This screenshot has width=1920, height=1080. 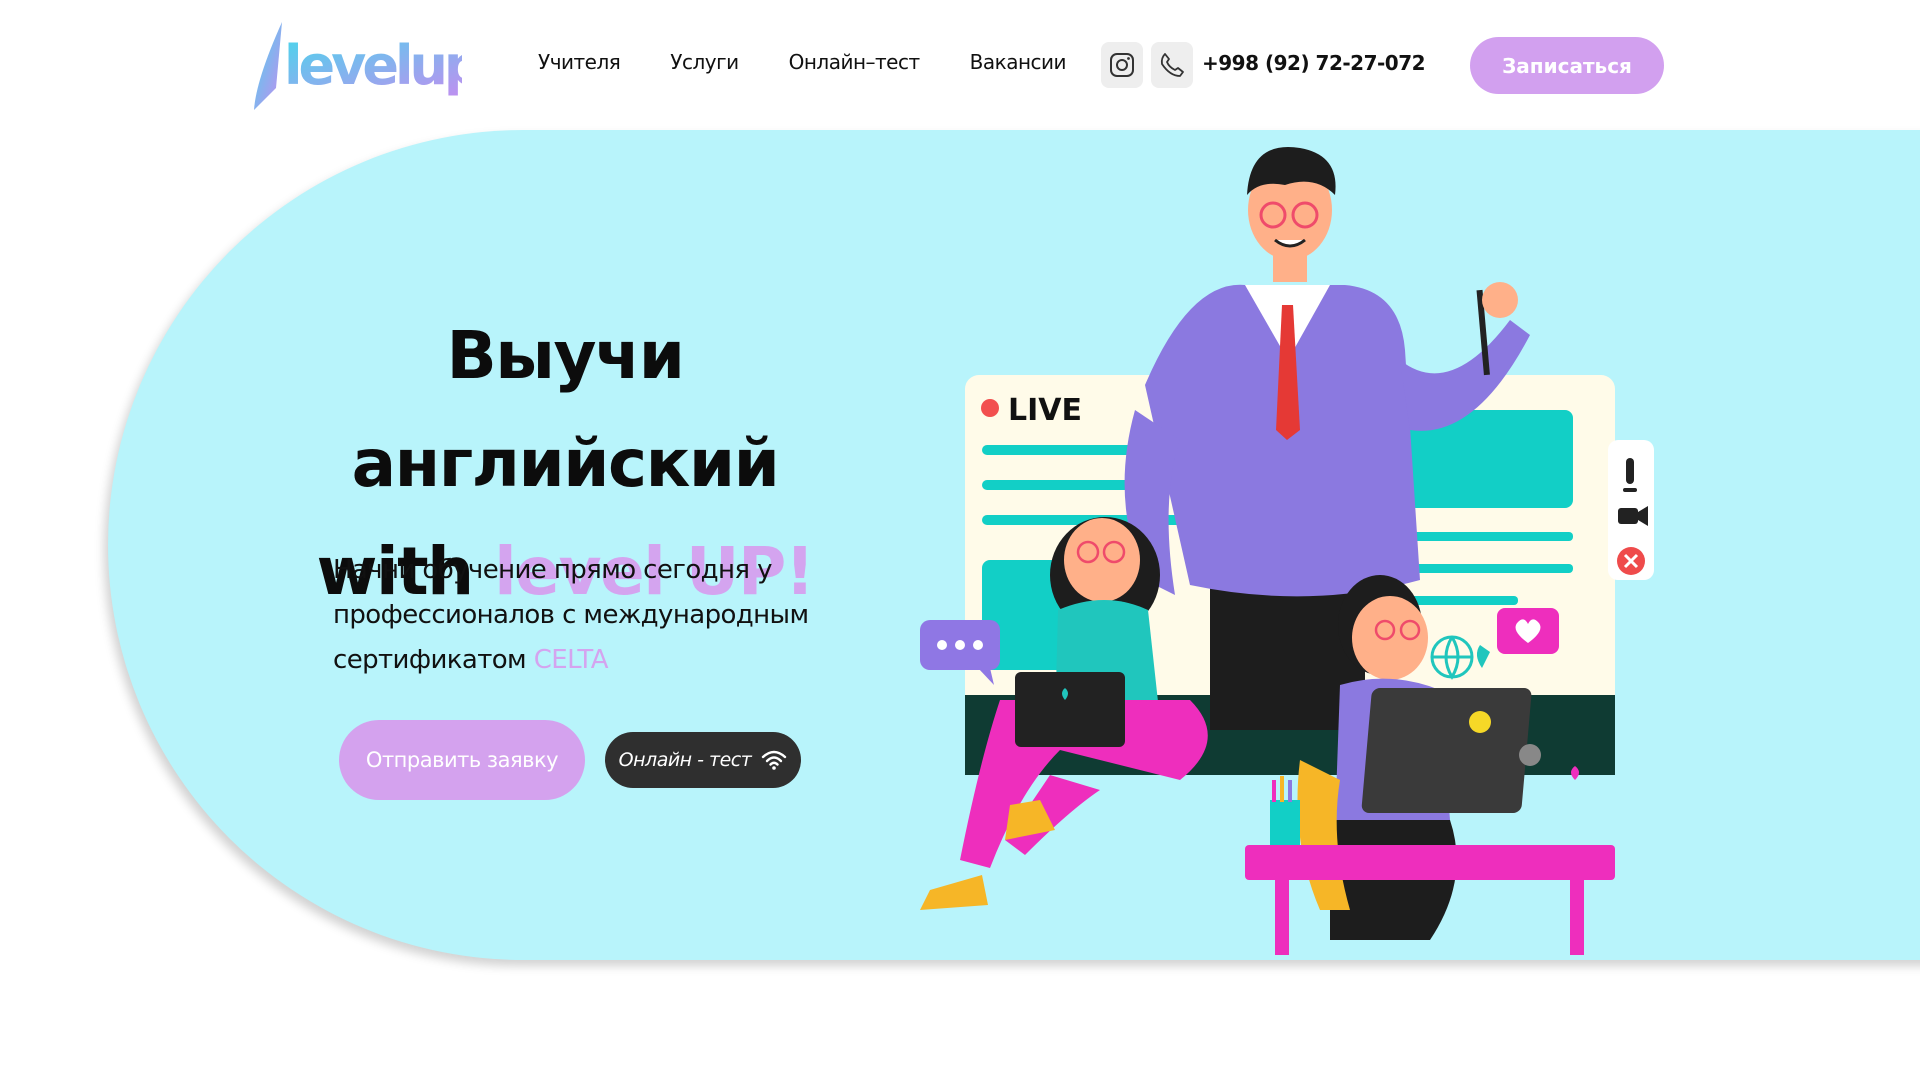 I want to click on instagram-icon, so click(x=1122, y=65).